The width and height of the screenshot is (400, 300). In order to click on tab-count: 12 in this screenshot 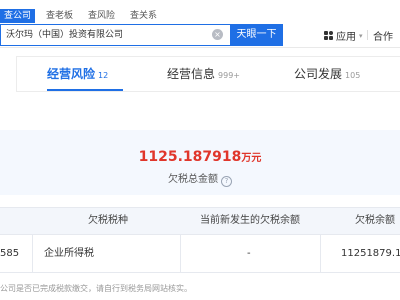, I will do `click(103, 75)`.